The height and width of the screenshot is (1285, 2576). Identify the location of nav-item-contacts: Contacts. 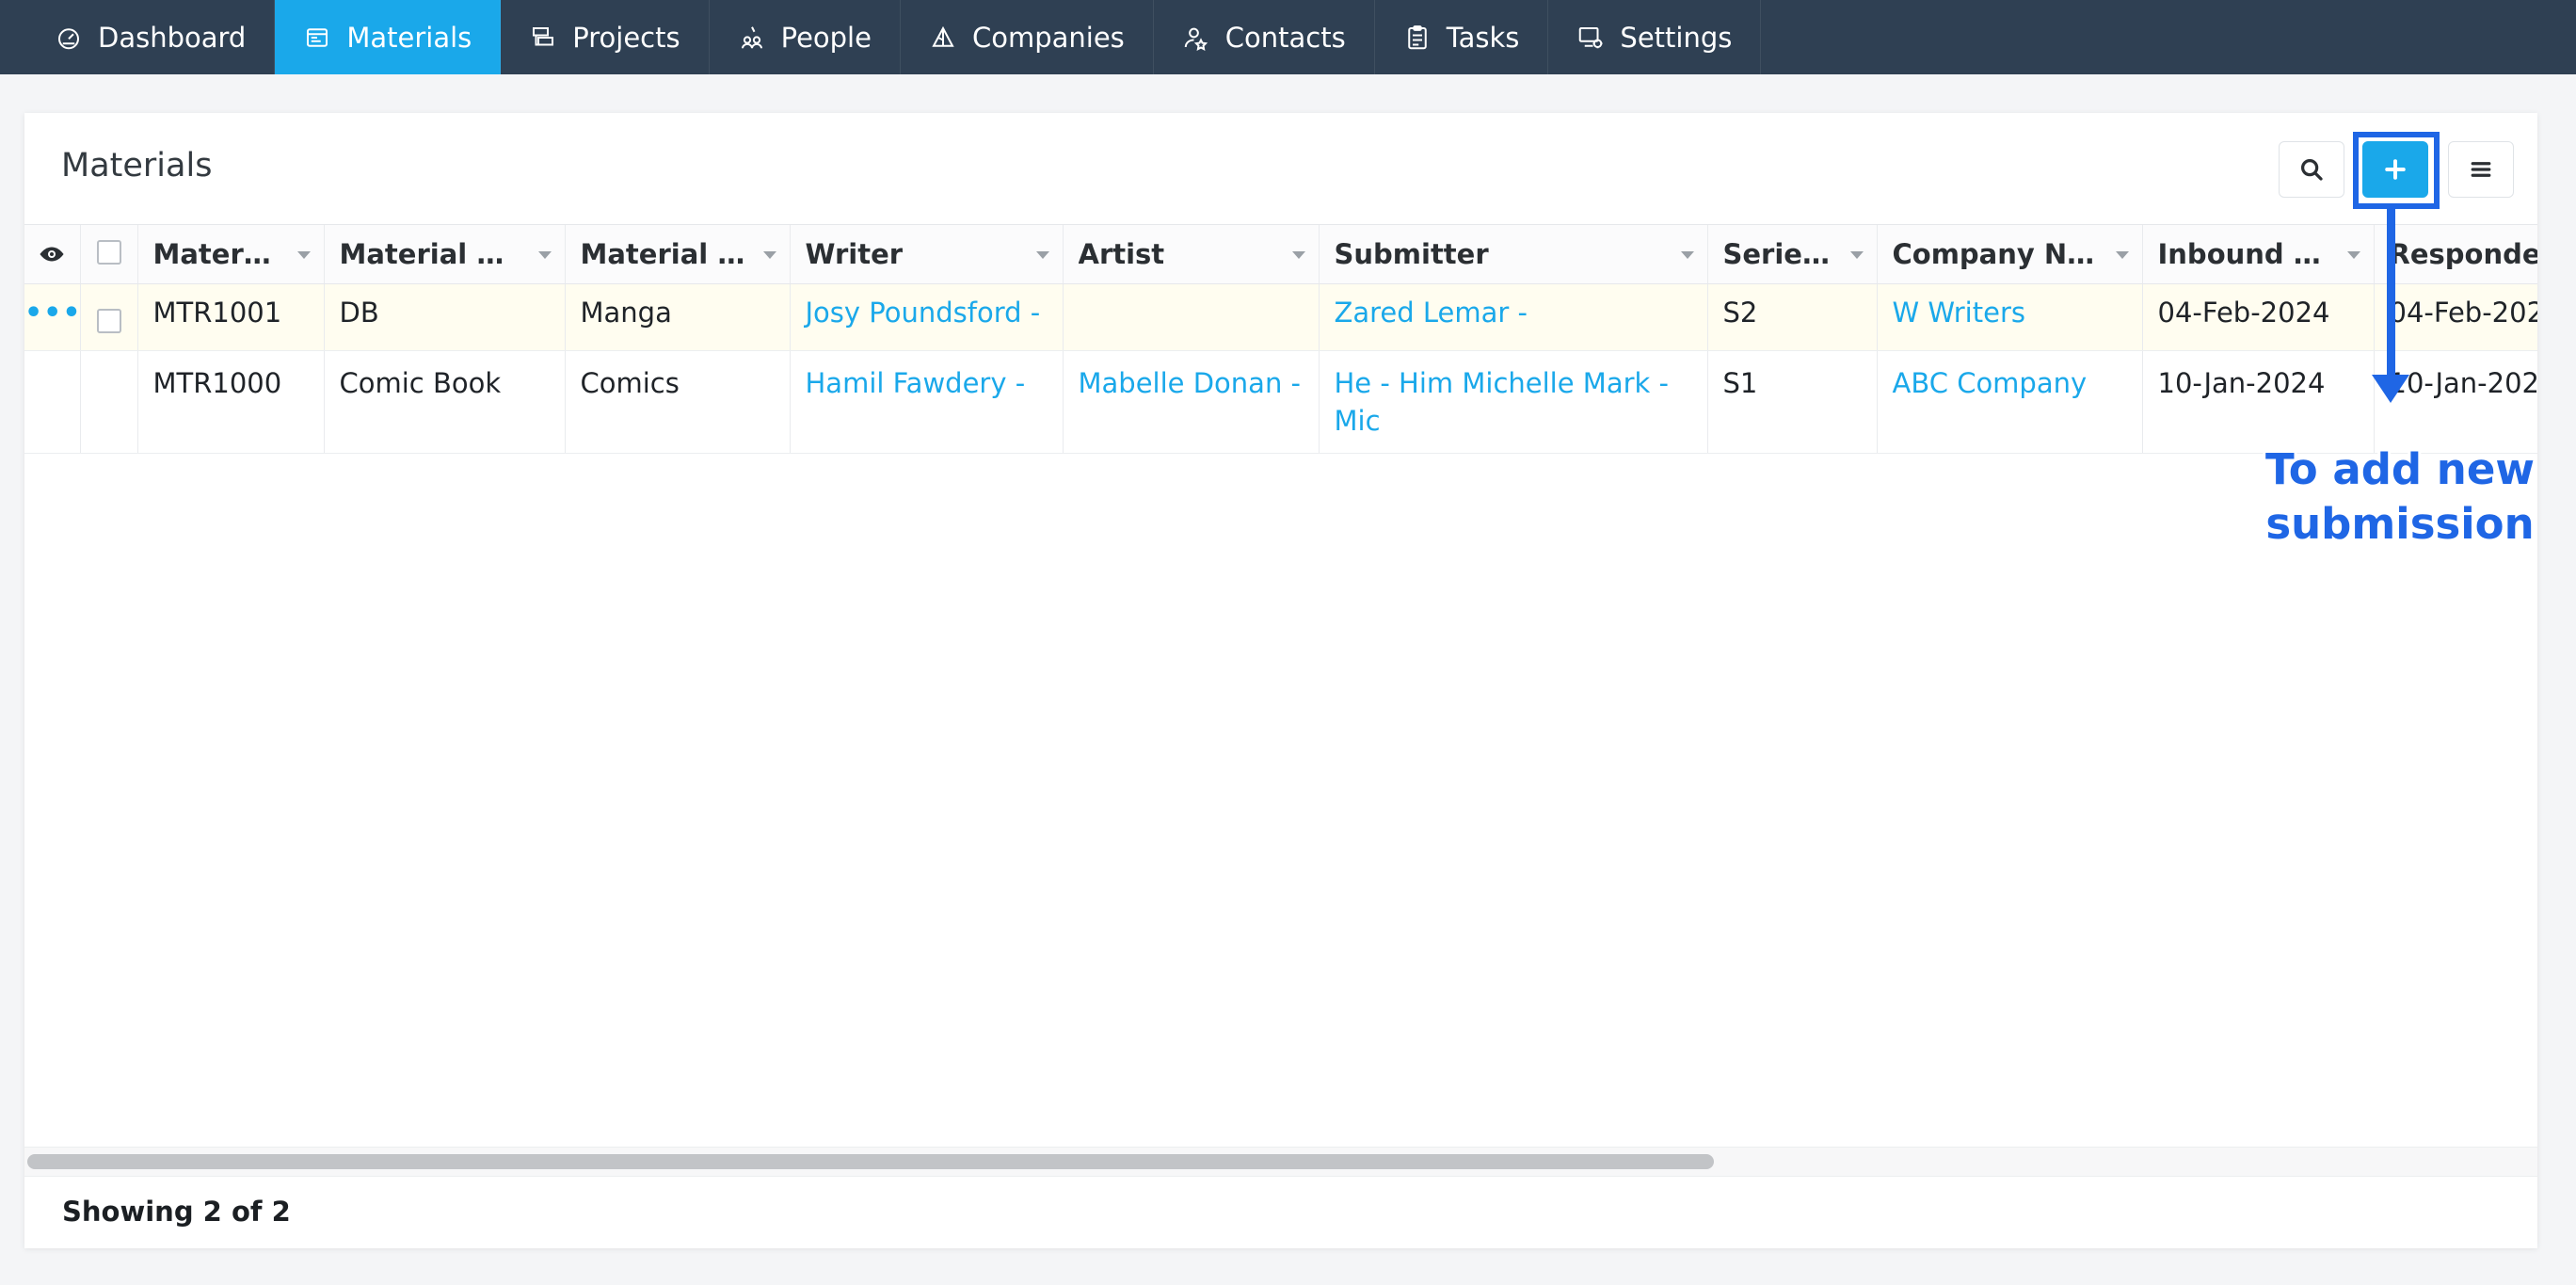
(1264, 37).